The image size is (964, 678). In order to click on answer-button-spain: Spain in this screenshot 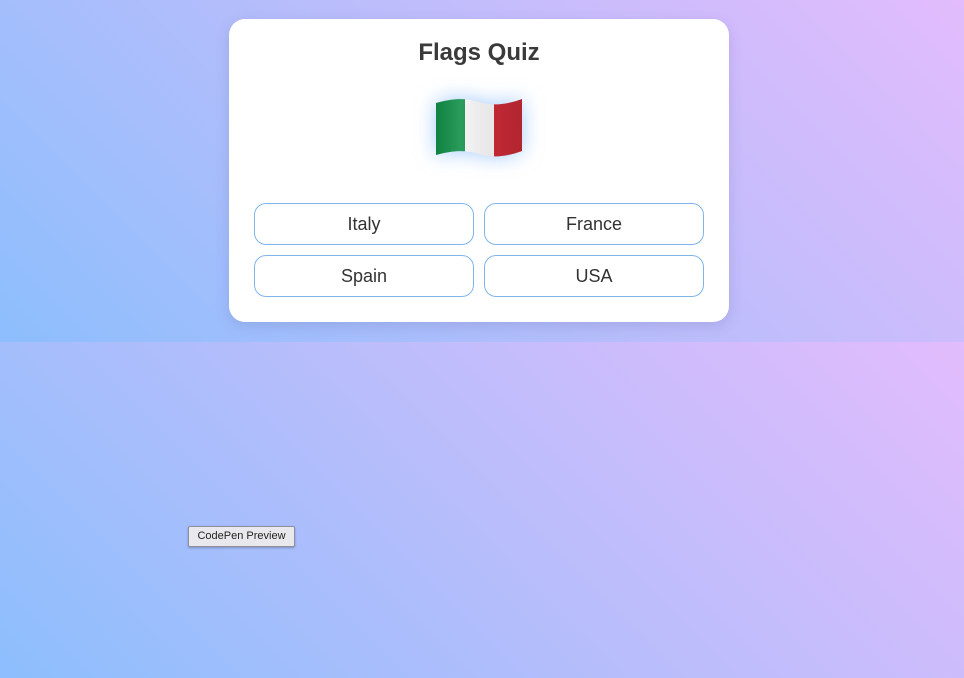, I will do `click(364, 276)`.